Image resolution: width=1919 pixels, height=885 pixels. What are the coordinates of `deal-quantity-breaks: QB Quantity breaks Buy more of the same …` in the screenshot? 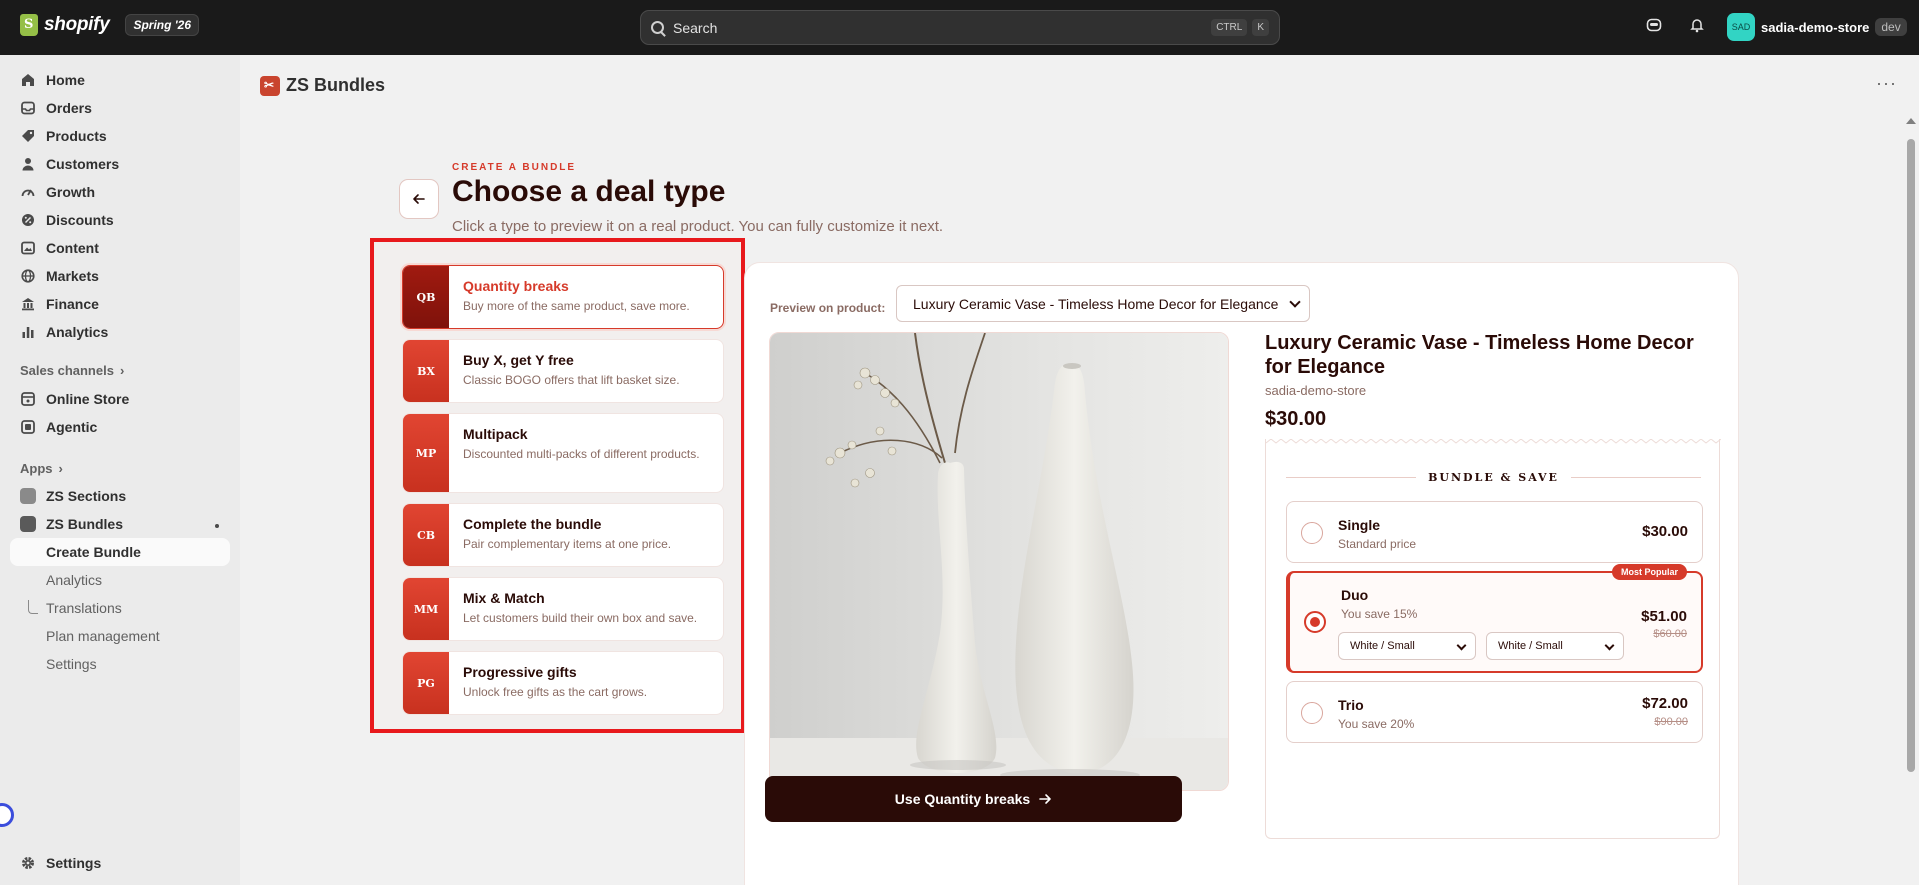 It's located at (563, 297).